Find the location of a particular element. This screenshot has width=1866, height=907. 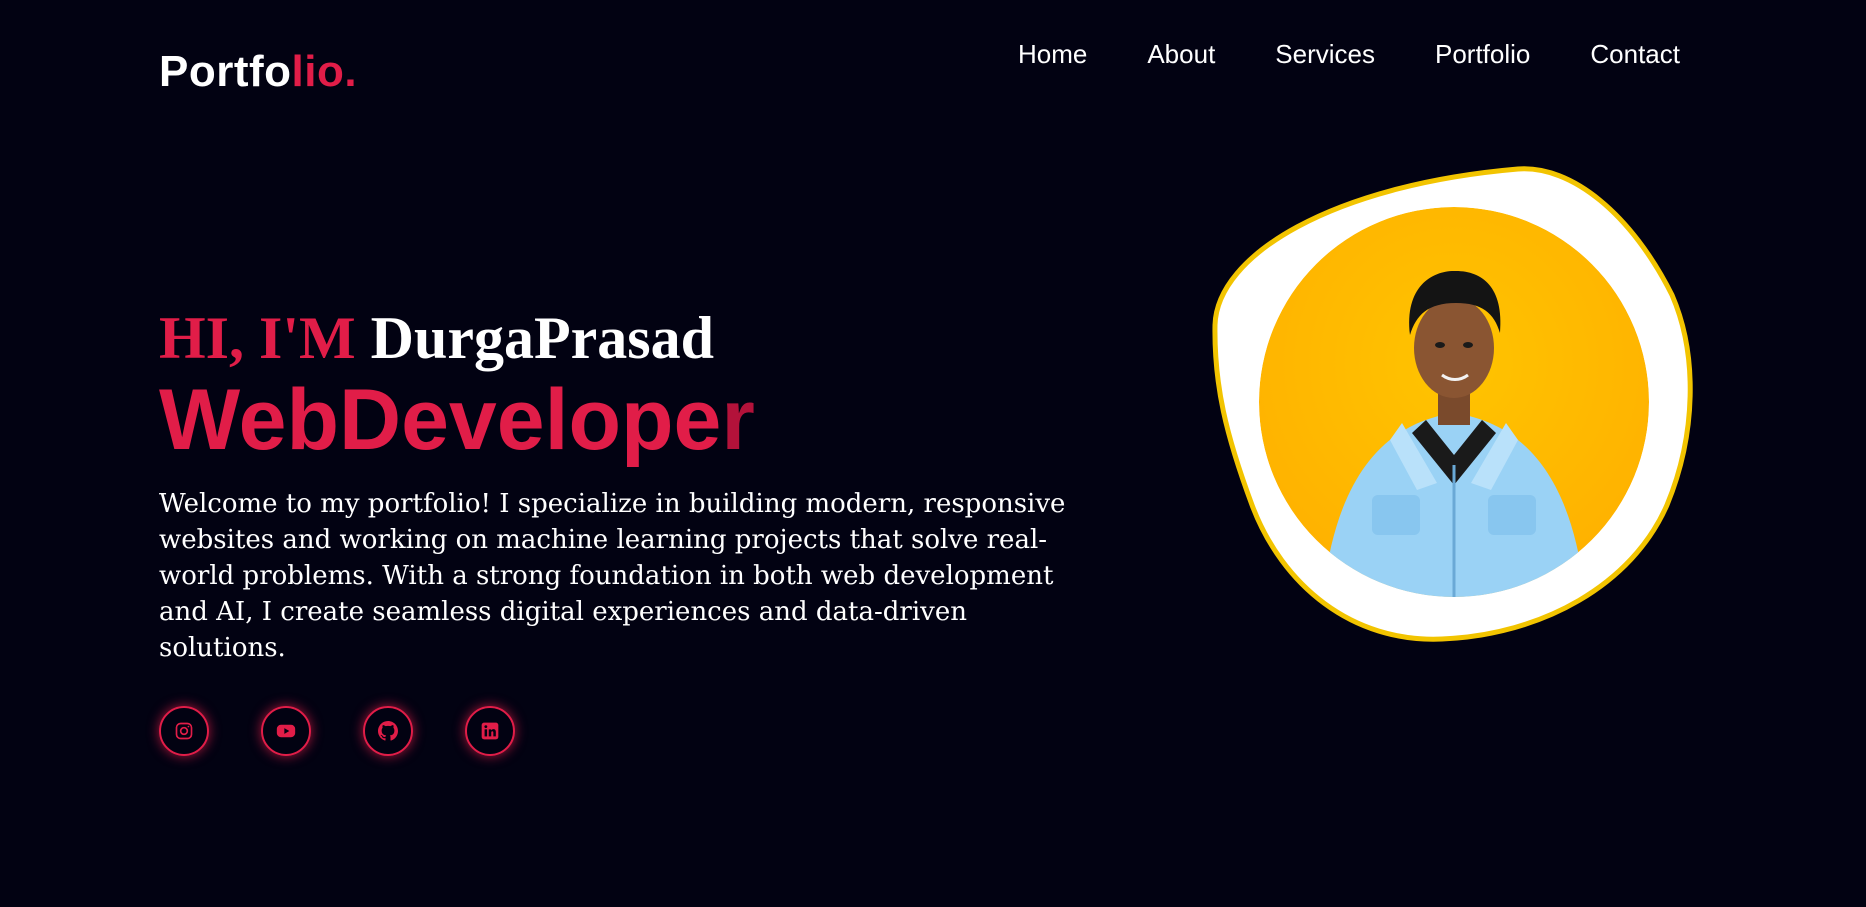

nav-link-portfolio: Portfolio is located at coordinates (1482, 54).